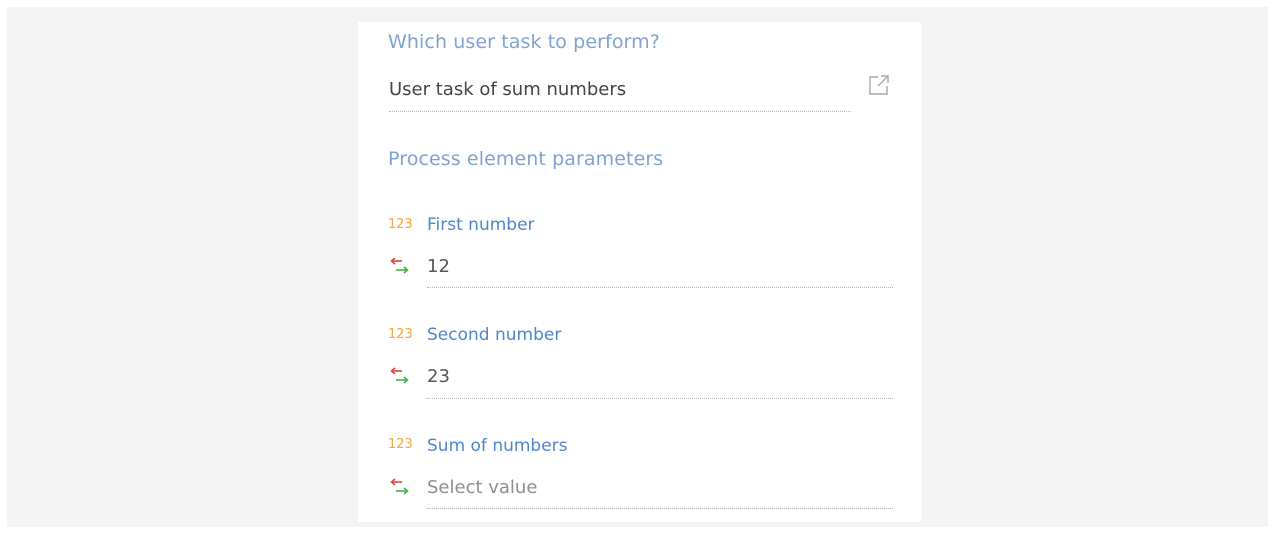  What do you see at coordinates (660, 508) in the screenshot?
I see `sum-of-numbers-field-underline` at bounding box center [660, 508].